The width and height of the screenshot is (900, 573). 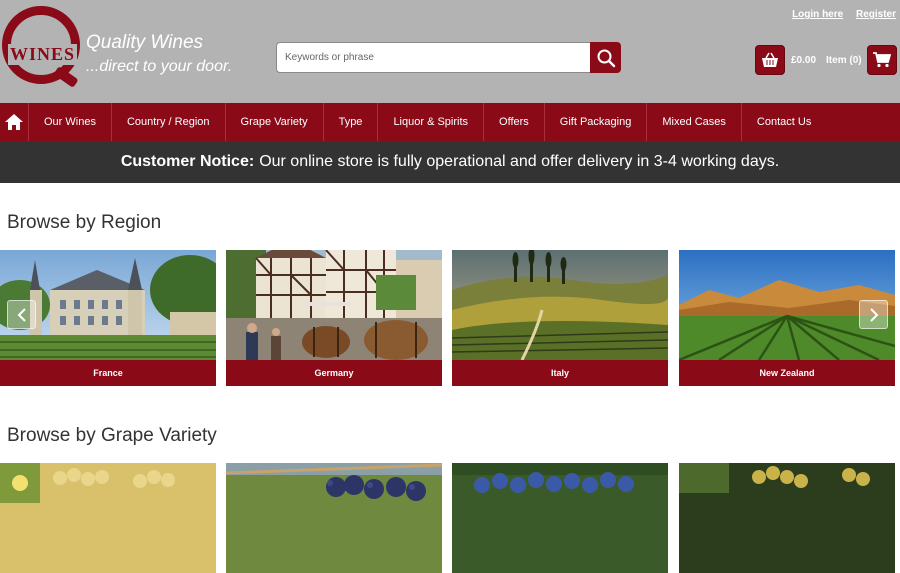 What do you see at coordinates (169, 122) in the screenshot?
I see `nav-item-country-region: Country / Region` at bounding box center [169, 122].